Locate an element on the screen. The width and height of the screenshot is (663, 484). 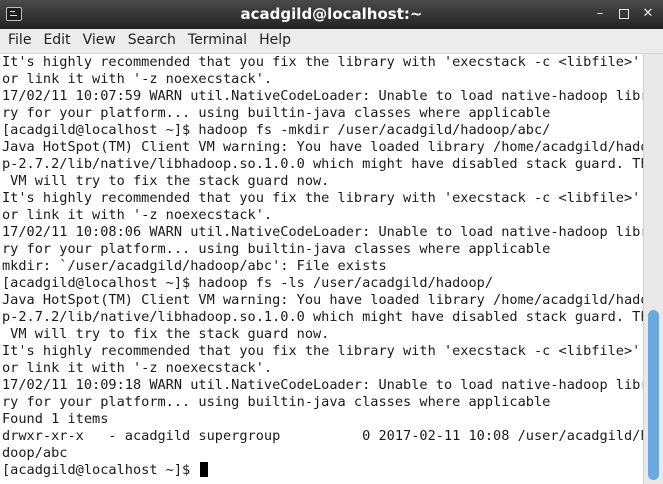
terminal-line: doop/abc is located at coordinates (35, 453).